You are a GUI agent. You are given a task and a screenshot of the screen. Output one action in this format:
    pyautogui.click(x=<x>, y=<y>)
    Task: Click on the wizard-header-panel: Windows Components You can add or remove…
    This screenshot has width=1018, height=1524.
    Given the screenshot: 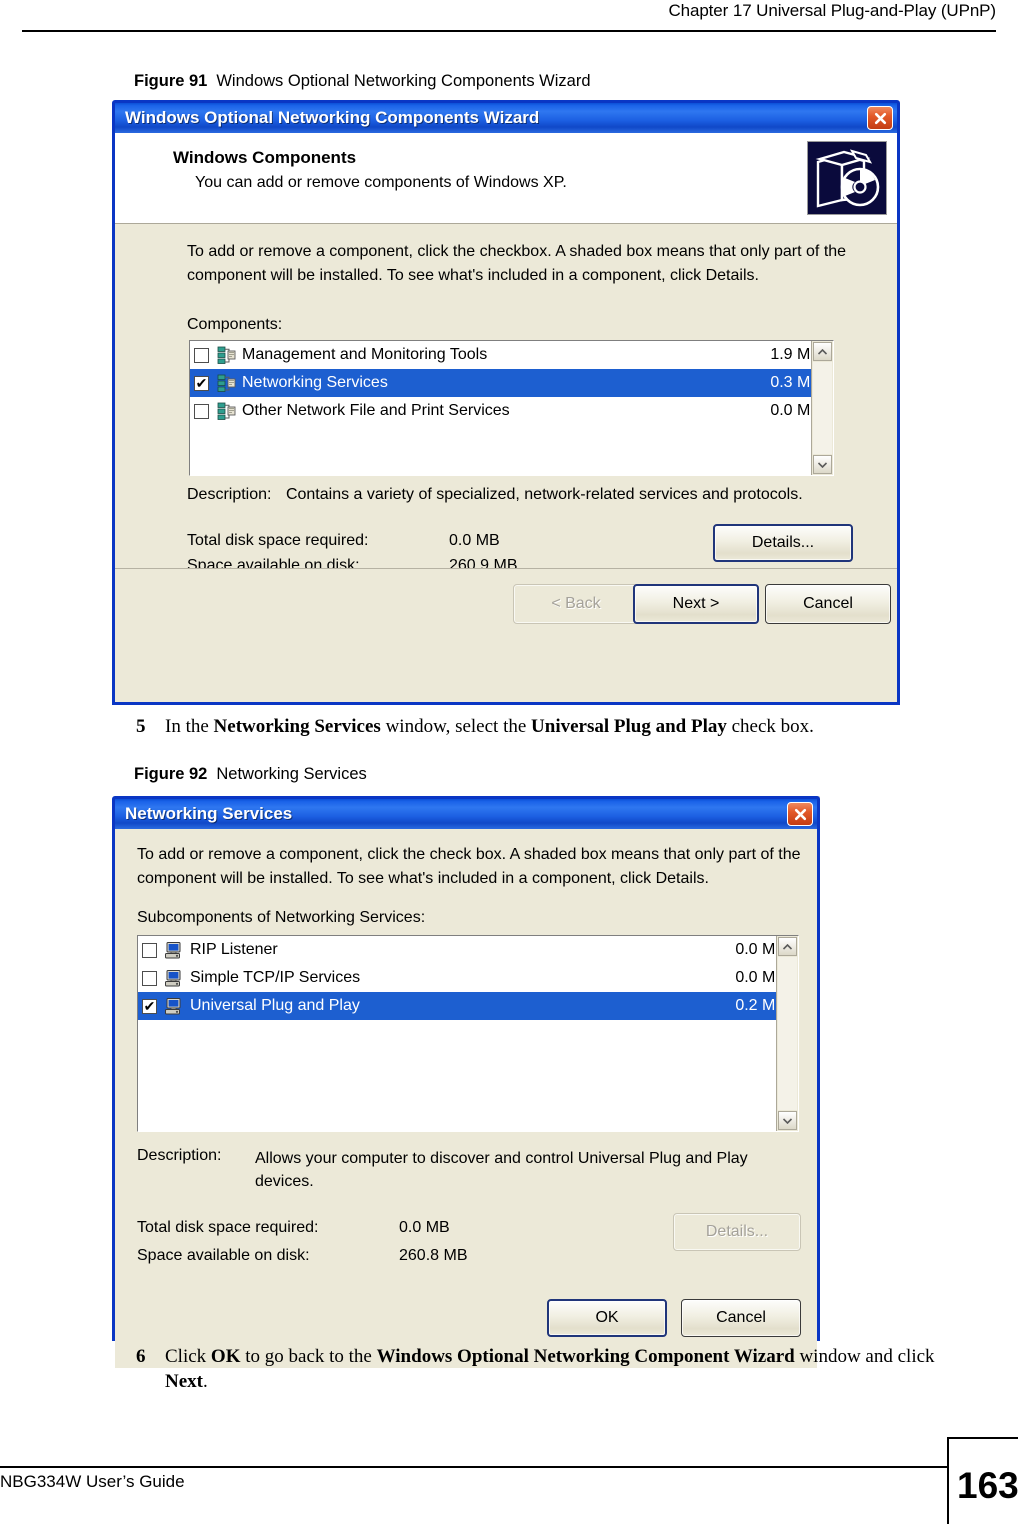 What is the action you would take?
    pyautogui.click(x=506, y=178)
    